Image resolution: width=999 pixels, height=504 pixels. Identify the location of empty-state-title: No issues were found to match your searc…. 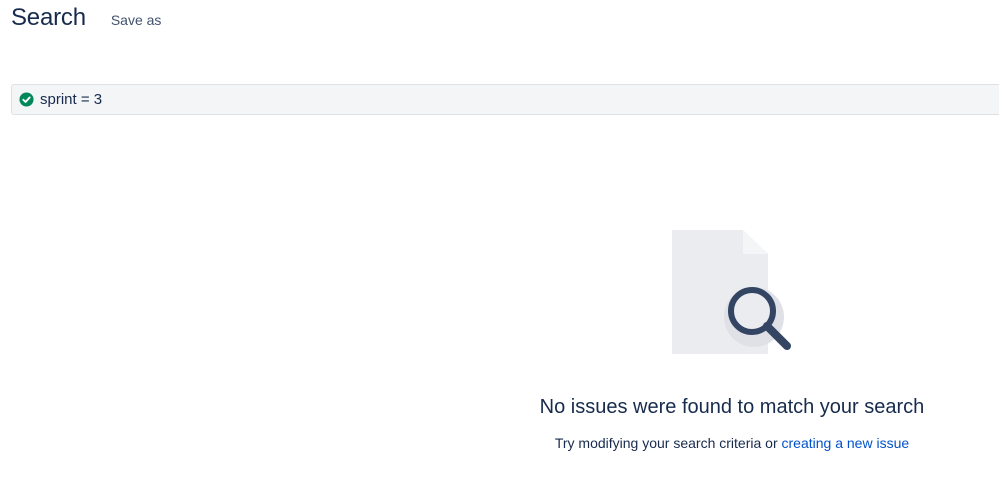
(732, 407).